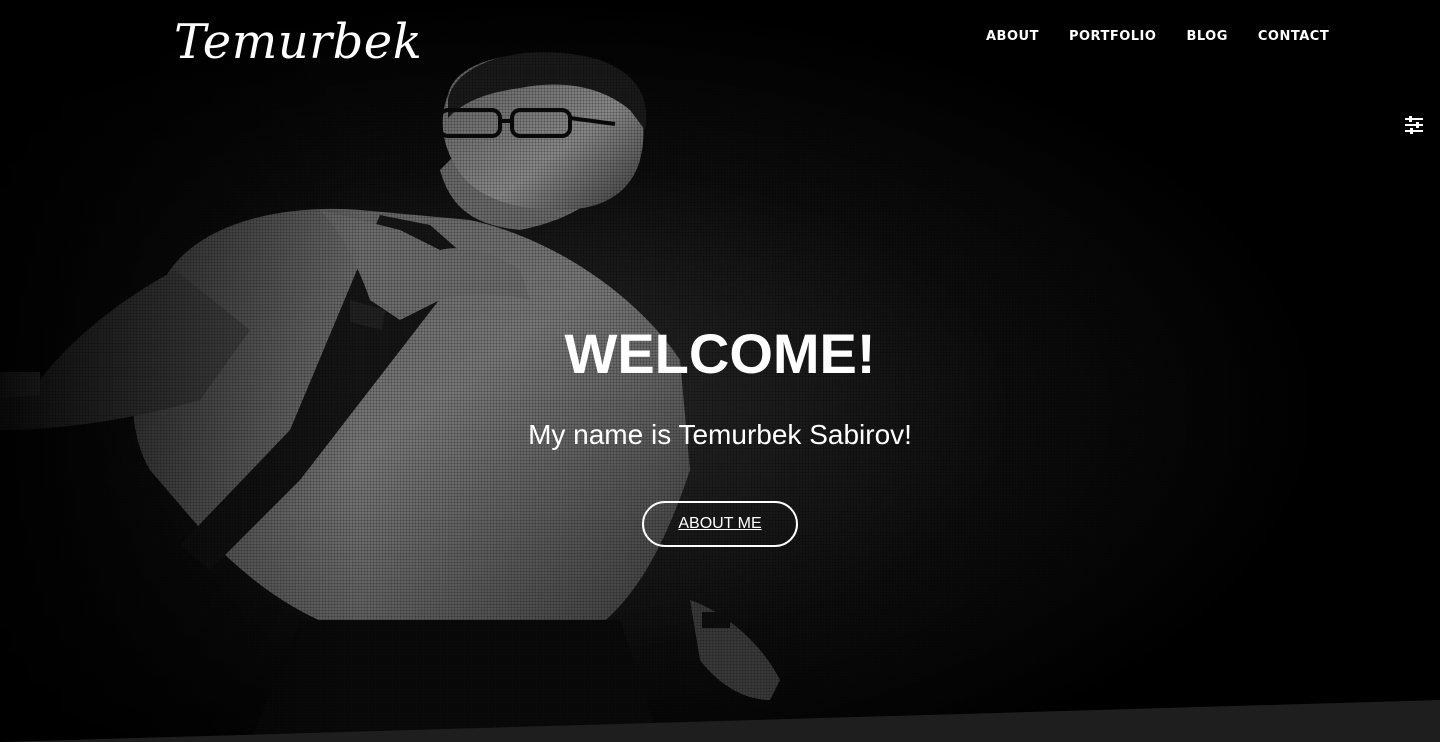 This screenshot has width=1440, height=742. Describe the element at coordinates (720, 434) in the screenshot. I see `hero-subtitle: My name is Temurbek Sabirov!` at that location.